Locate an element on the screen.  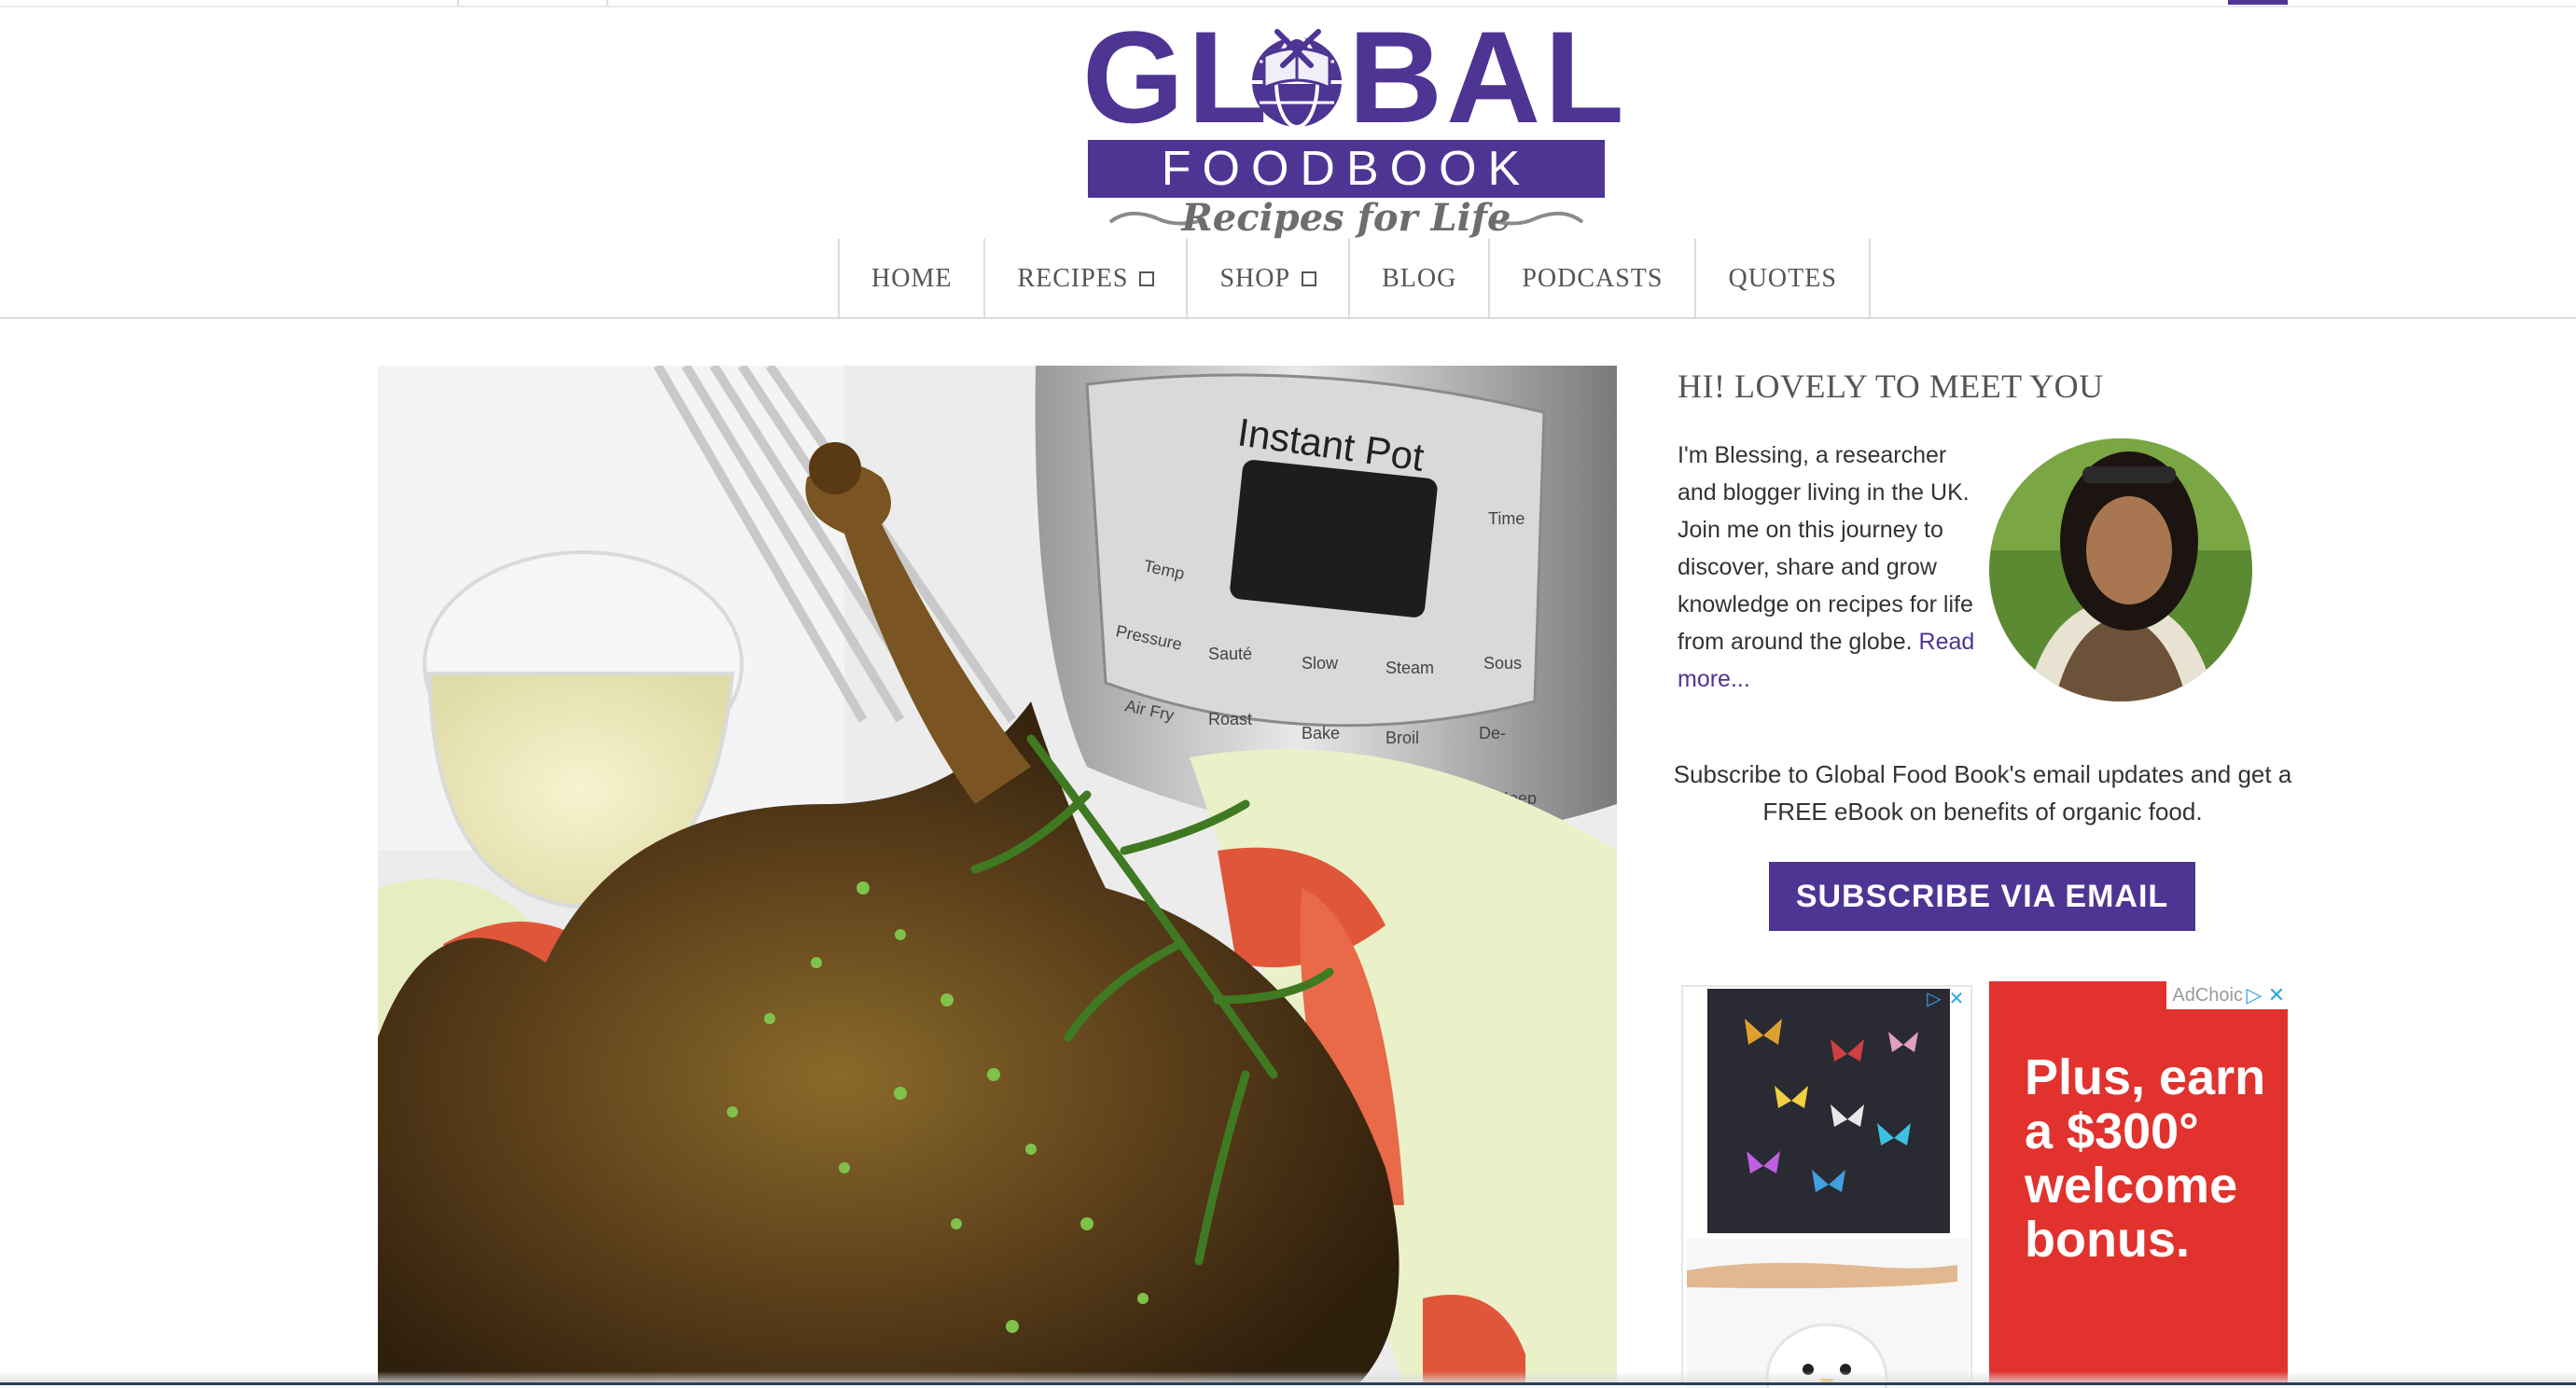
logo-band: FOODBOOK is located at coordinates (1346, 169).